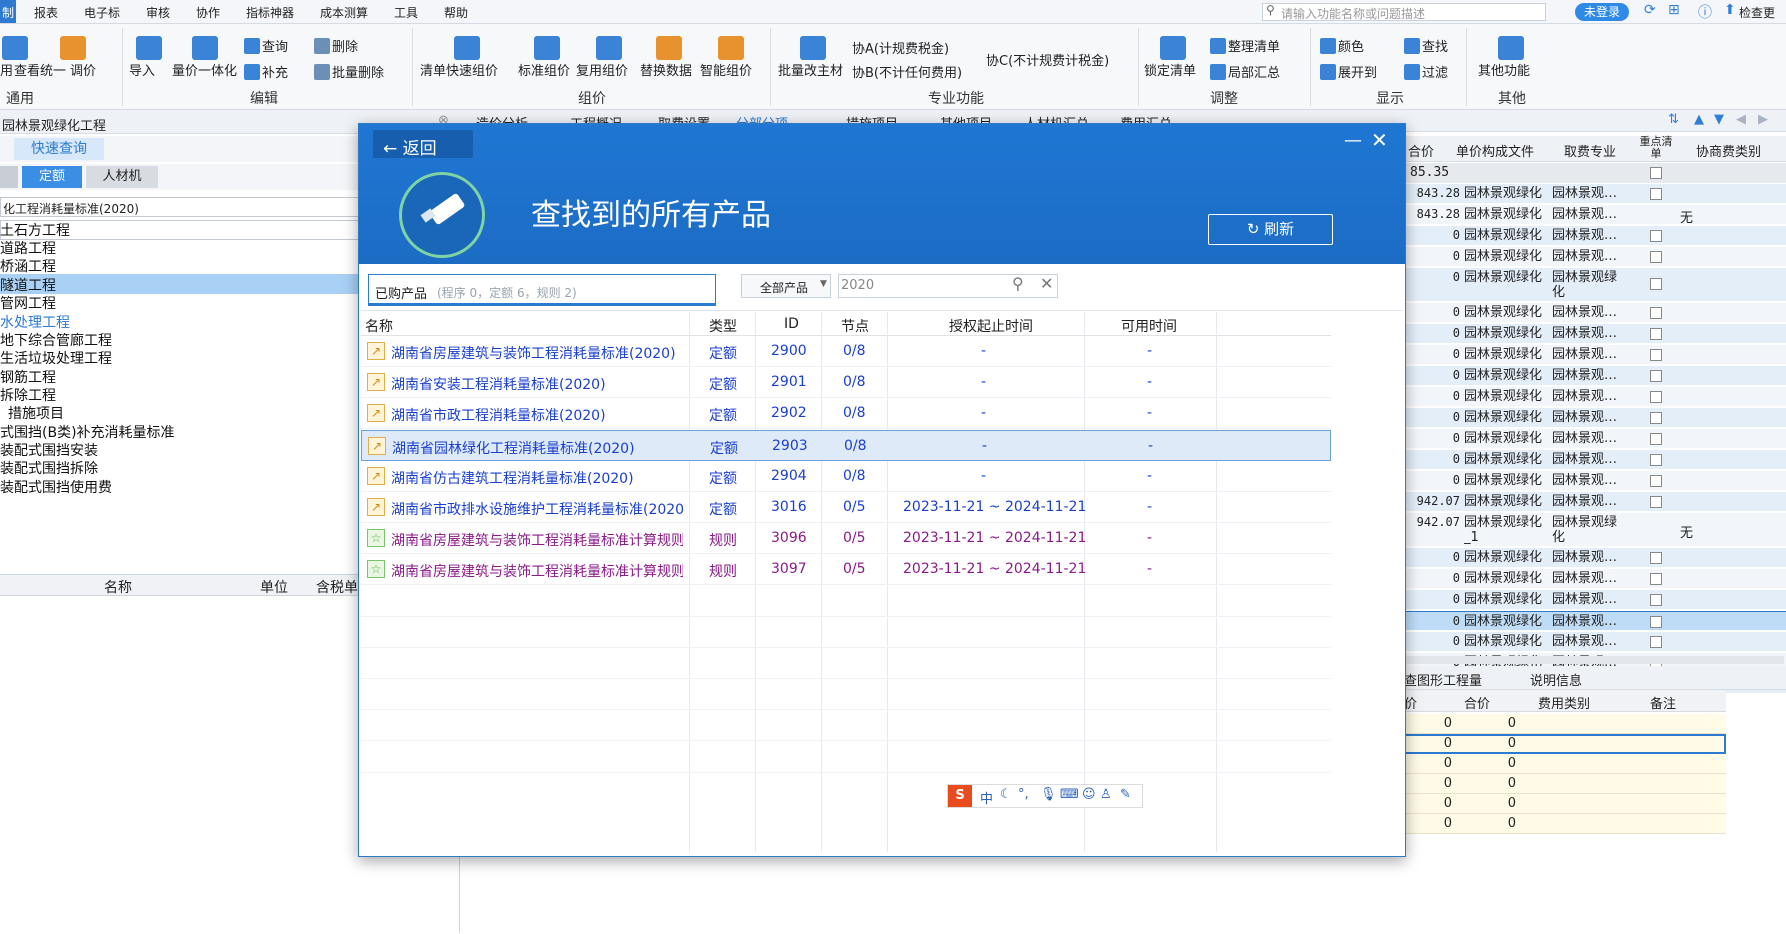  What do you see at coordinates (1426, 45) in the screenshot?
I see `find-button: 查找` at bounding box center [1426, 45].